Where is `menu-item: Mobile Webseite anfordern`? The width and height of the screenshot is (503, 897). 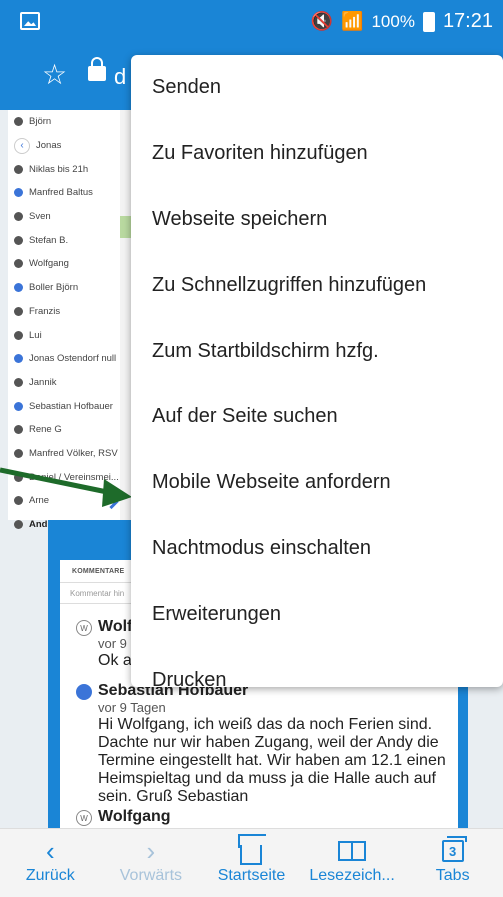 menu-item: Mobile Webseite anfordern is located at coordinates (317, 483).